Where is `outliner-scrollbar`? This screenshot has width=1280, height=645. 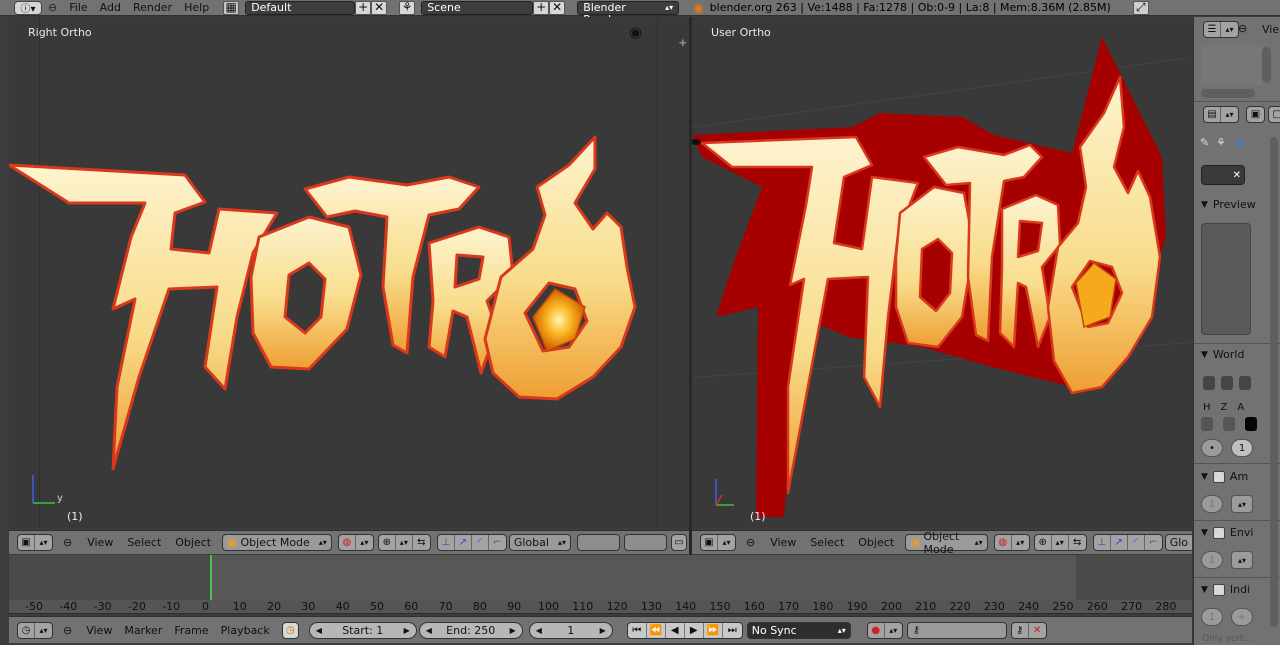
outliner-scrollbar is located at coordinates (1266, 65).